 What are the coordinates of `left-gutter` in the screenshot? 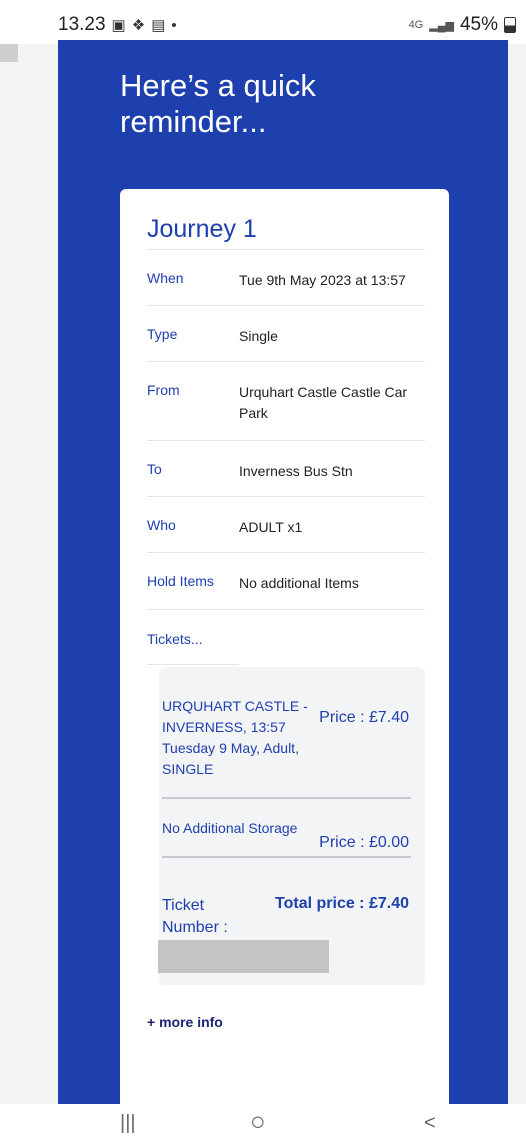 It's located at (29, 574).